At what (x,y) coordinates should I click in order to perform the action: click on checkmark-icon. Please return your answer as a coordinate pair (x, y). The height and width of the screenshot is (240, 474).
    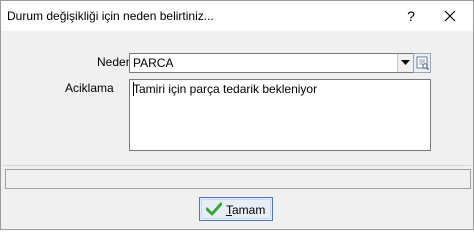
    Looking at the image, I should click on (214, 209).